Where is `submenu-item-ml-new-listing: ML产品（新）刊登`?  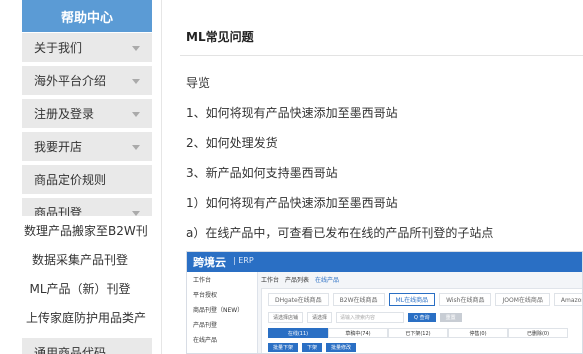 submenu-item-ml-new-listing: ML产品（新）刊登 is located at coordinates (80, 288).